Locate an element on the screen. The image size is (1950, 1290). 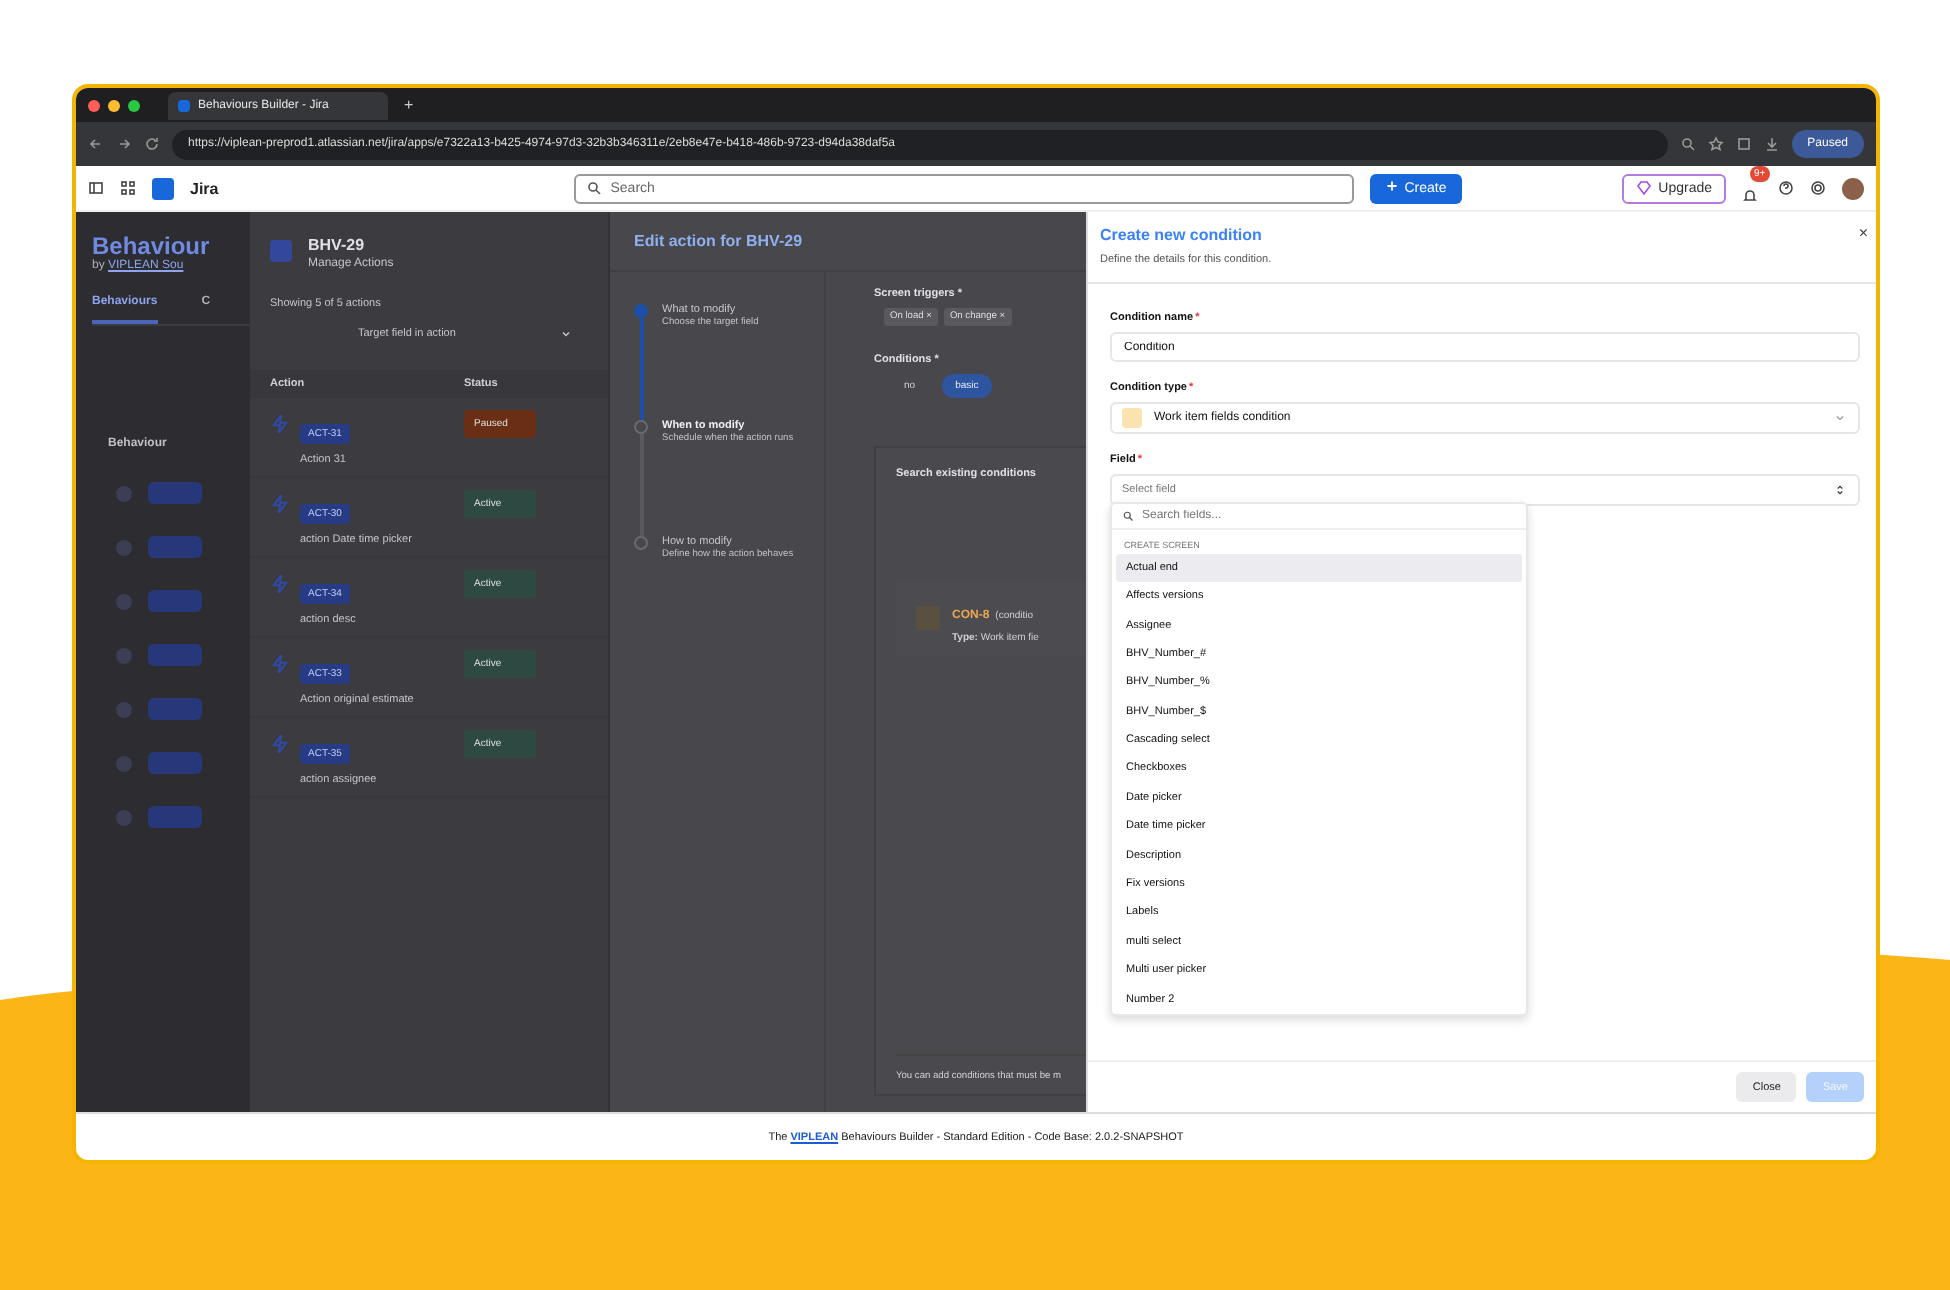
sidebar-icon is located at coordinates (96, 188).